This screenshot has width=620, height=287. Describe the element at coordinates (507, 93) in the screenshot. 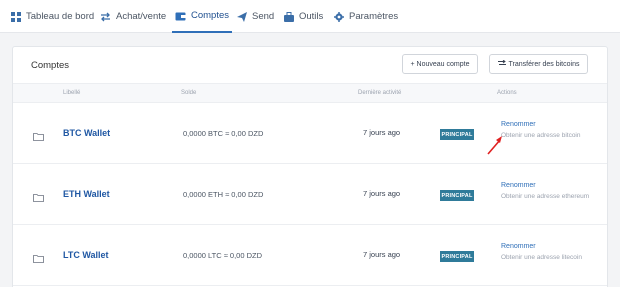

I see `column-header-actions: Actions` at that location.